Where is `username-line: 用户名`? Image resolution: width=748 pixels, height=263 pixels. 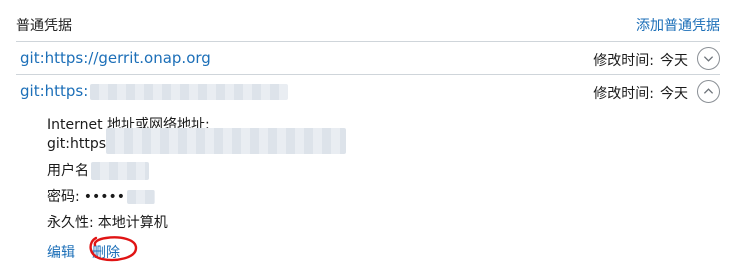
username-line: 用户名 is located at coordinates (98, 170).